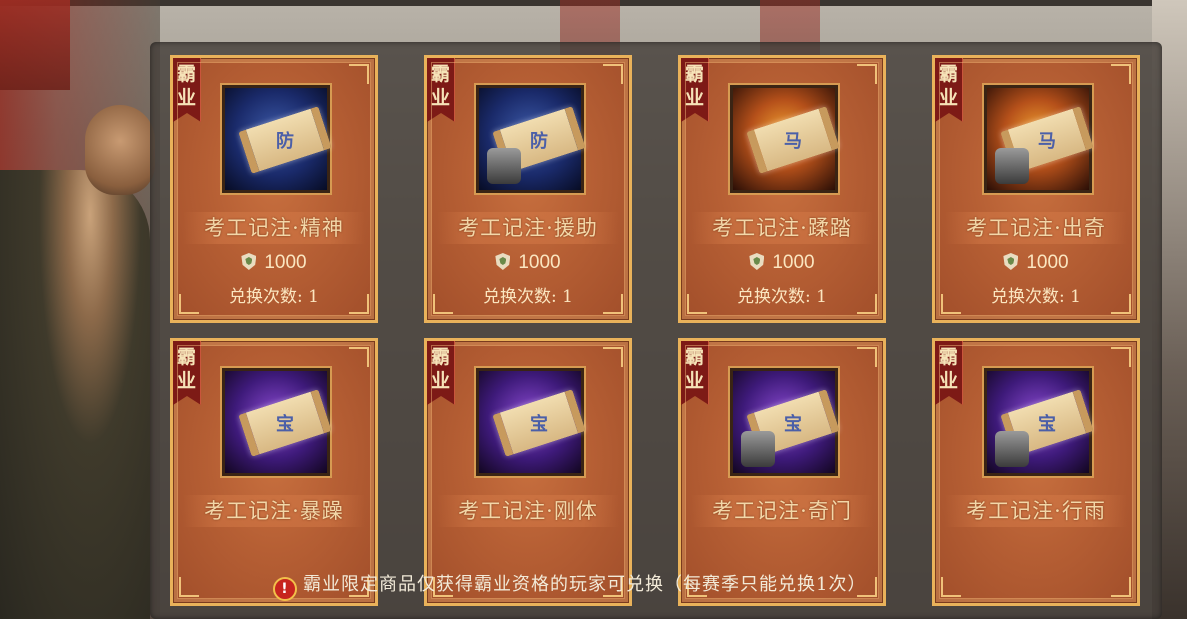 The image size is (1187, 619). What do you see at coordinates (528, 511) in the screenshot?
I see `item-name: 考工记注·刚体` at bounding box center [528, 511].